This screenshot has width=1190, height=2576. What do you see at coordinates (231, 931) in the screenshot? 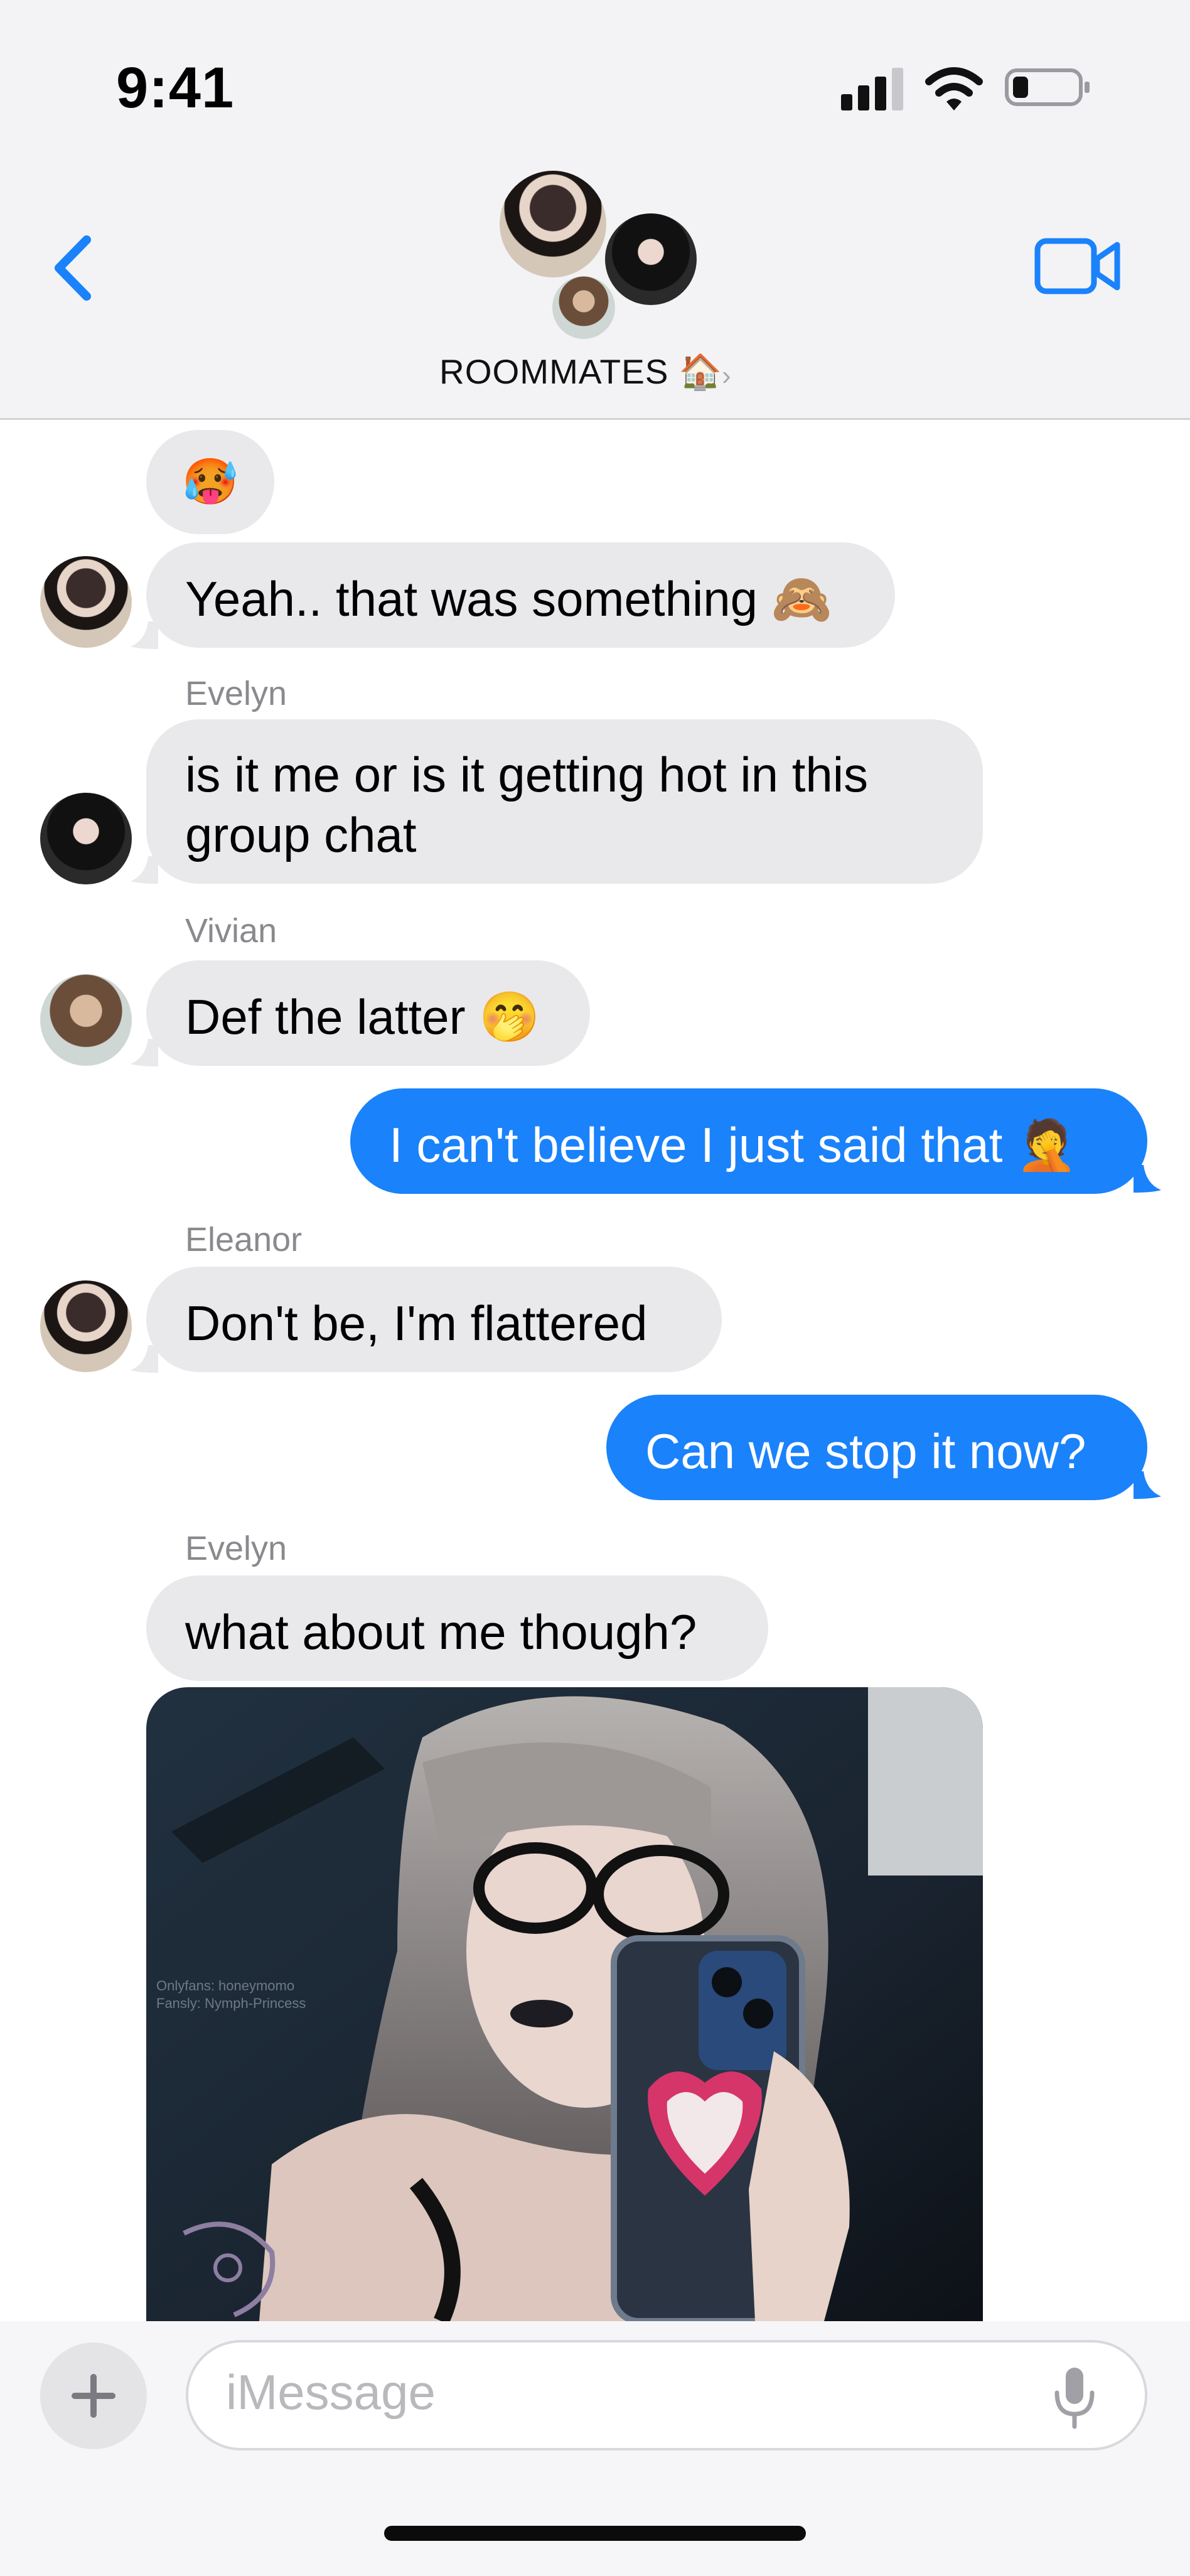
I see `sender-name: Vivian` at bounding box center [231, 931].